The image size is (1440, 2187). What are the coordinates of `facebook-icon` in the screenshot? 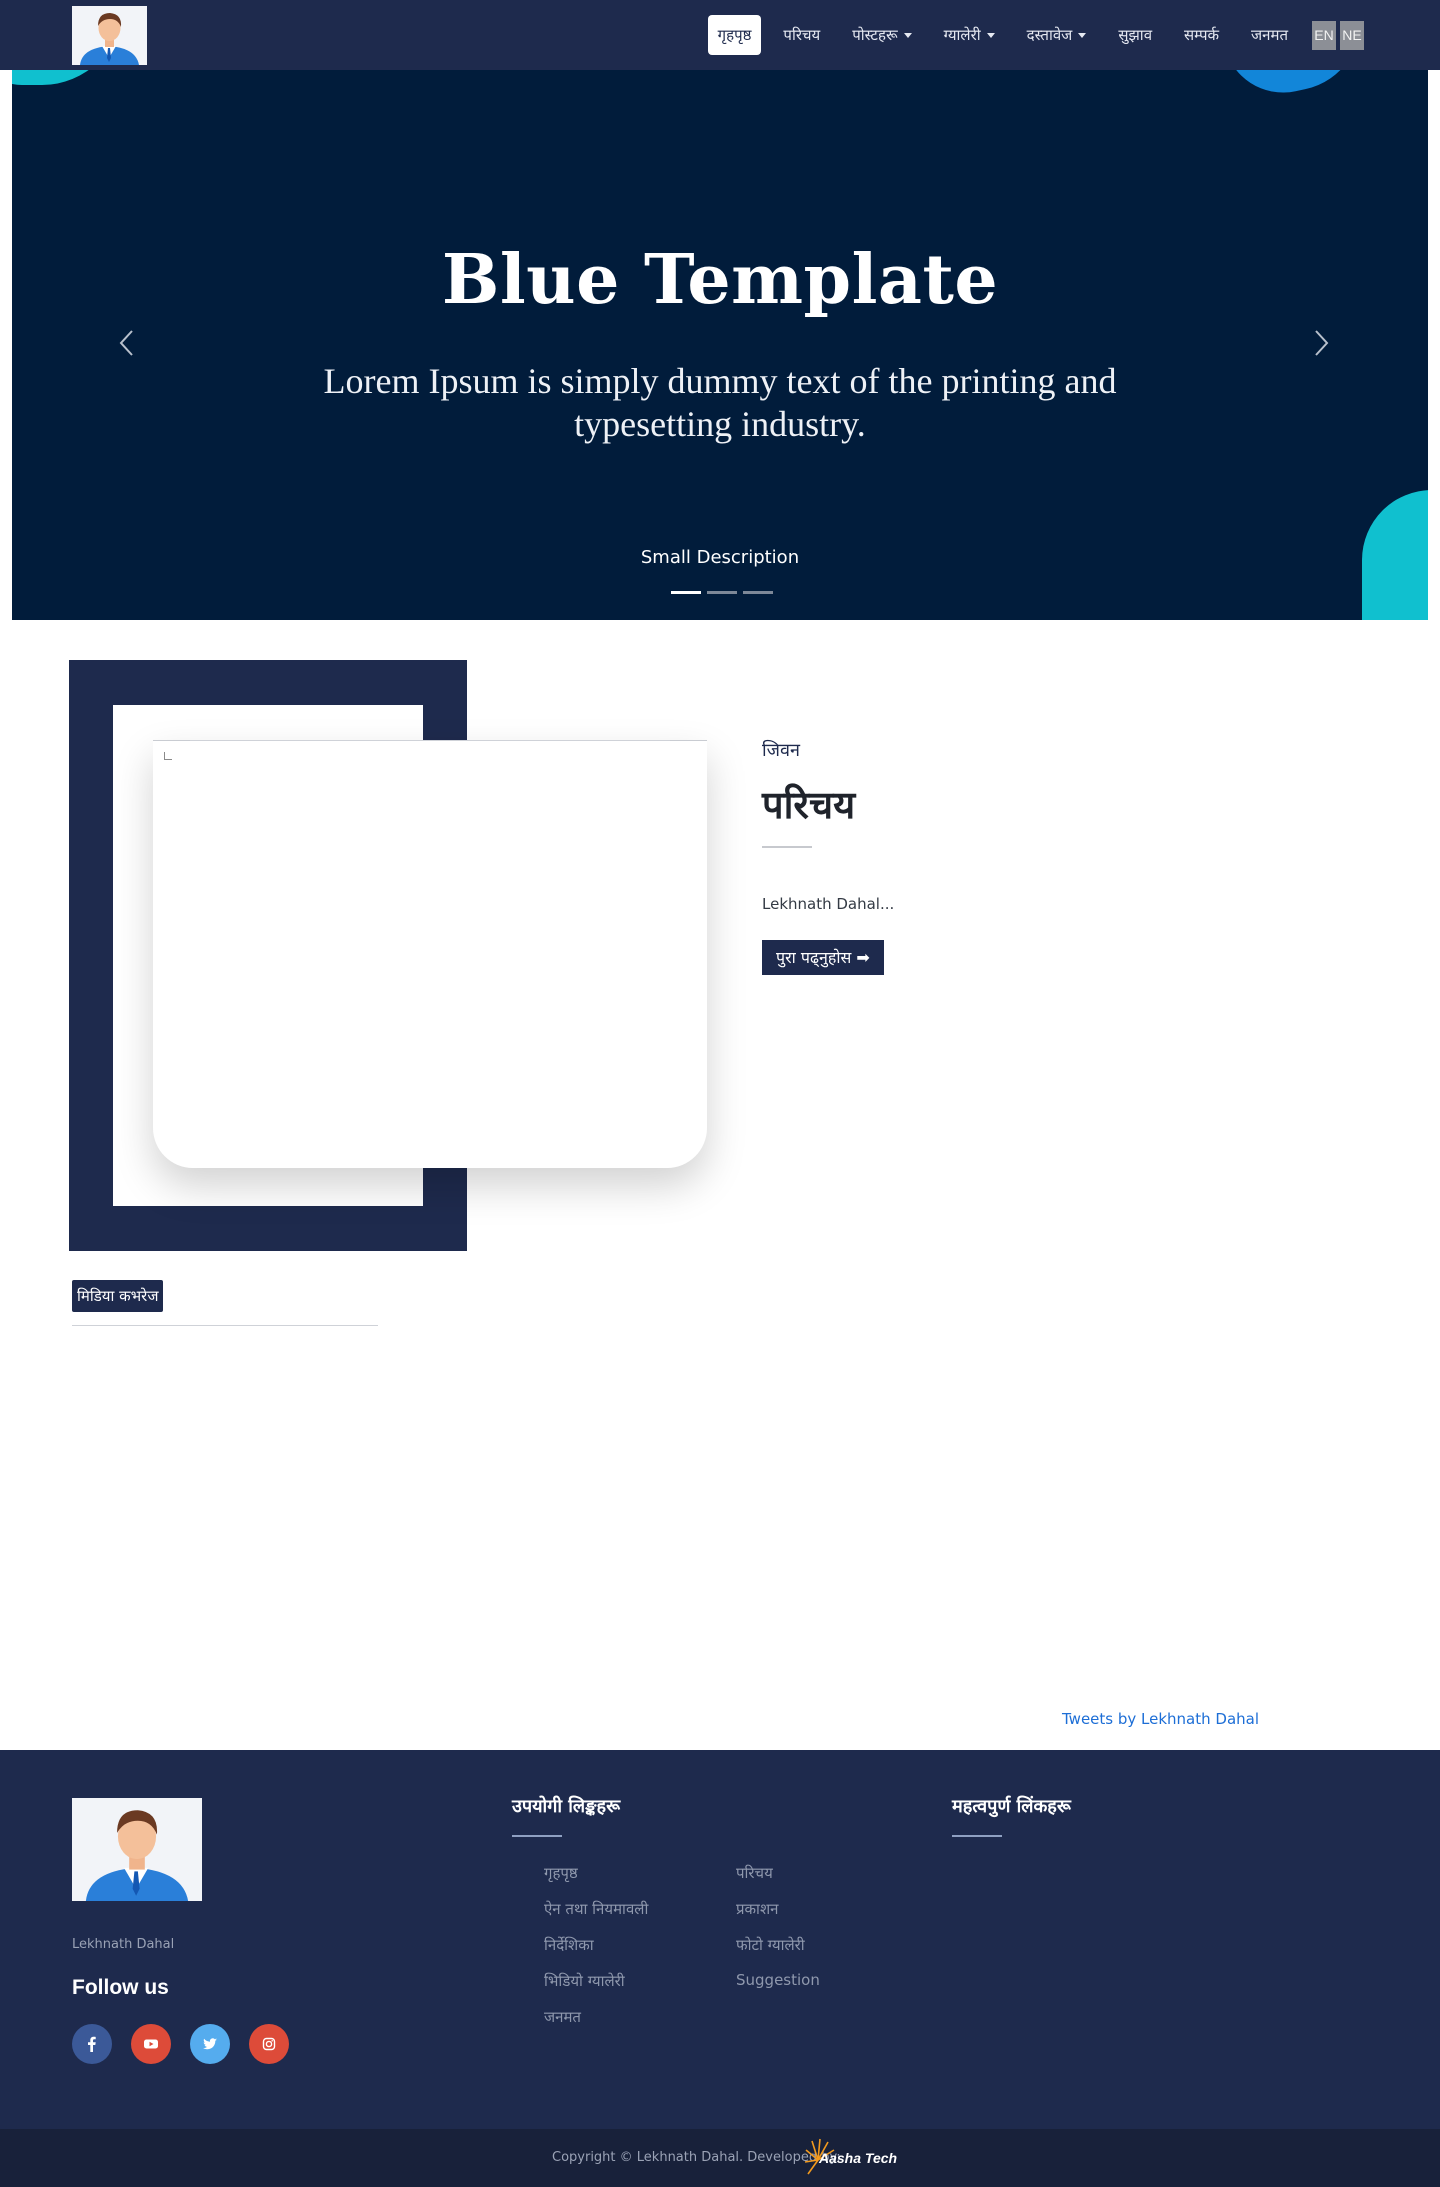 It's located at (92, 2044).